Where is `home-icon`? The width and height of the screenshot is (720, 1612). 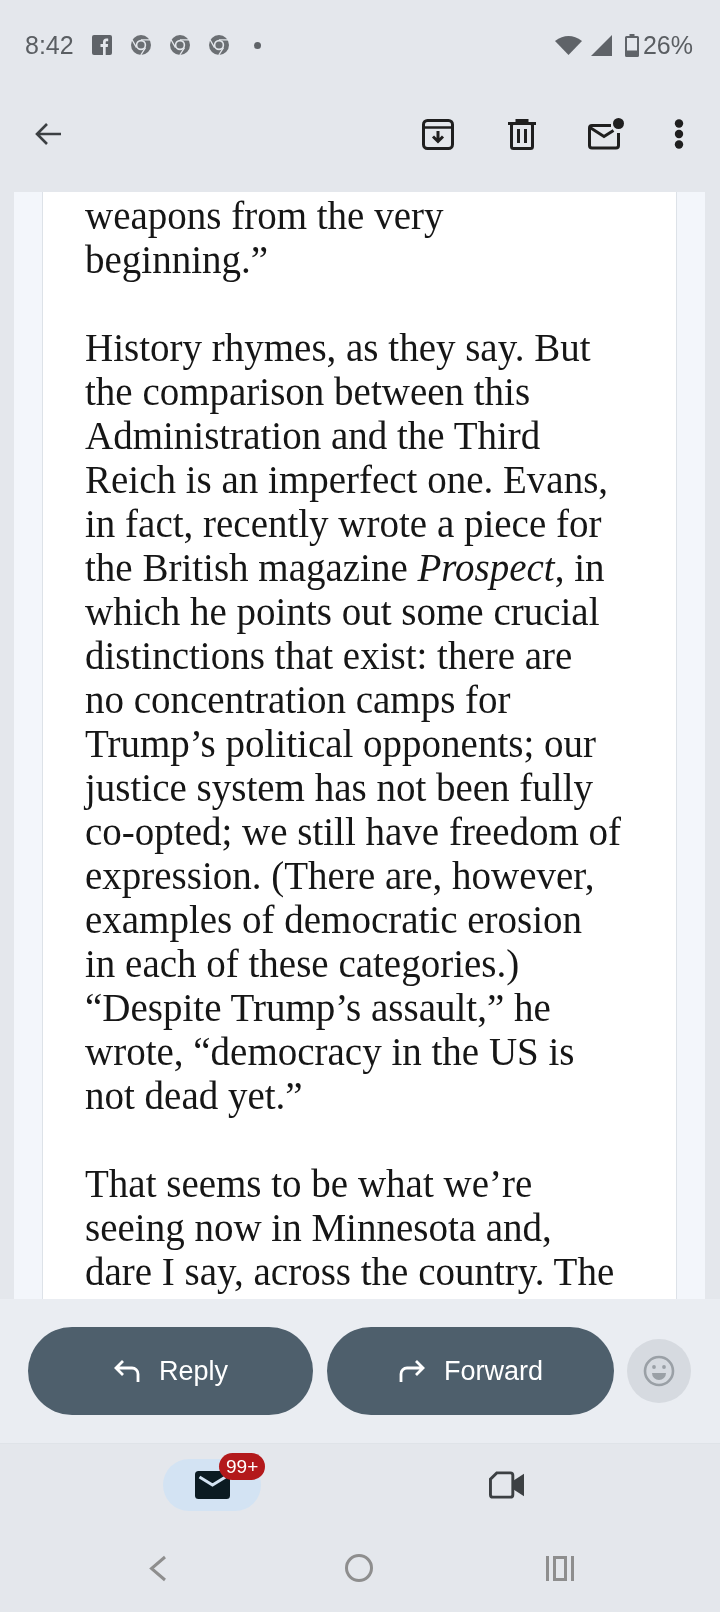
home-icon is located at coordinates (358, 1568).